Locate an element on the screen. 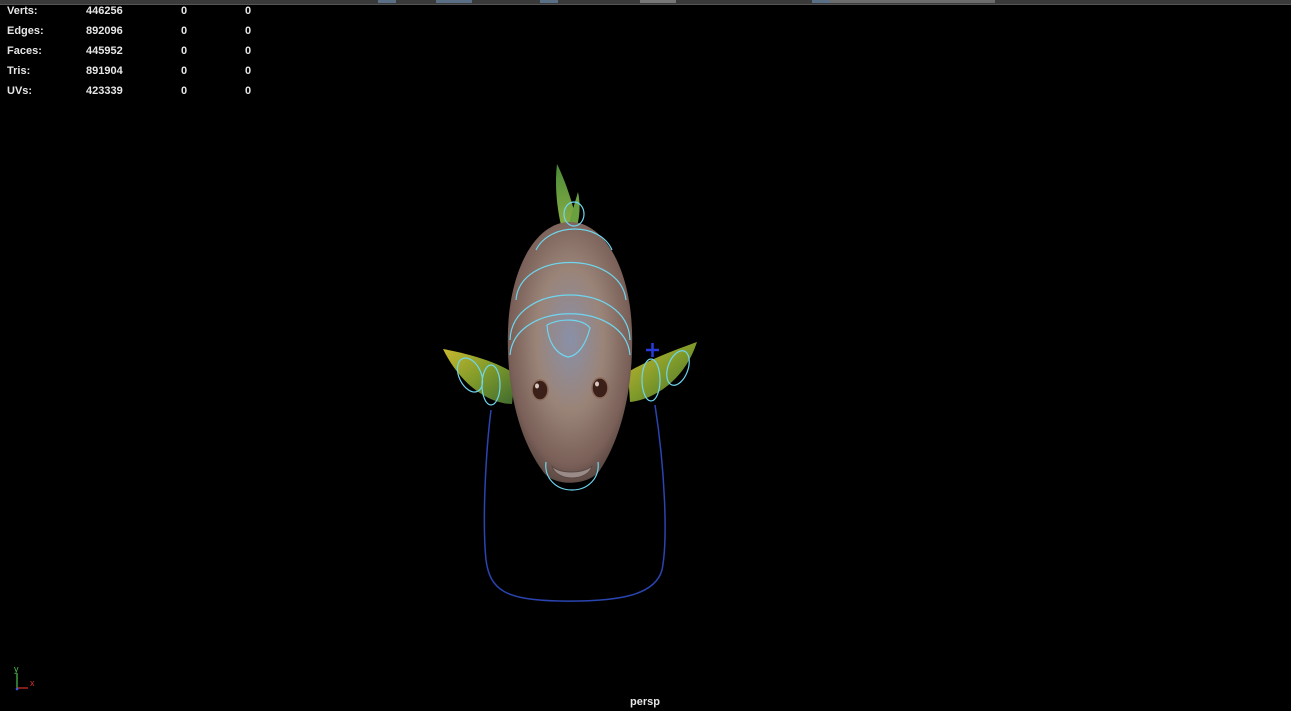 The image size is (1291, 711). left-pectoral-fin is located at coordinates (479, 376).